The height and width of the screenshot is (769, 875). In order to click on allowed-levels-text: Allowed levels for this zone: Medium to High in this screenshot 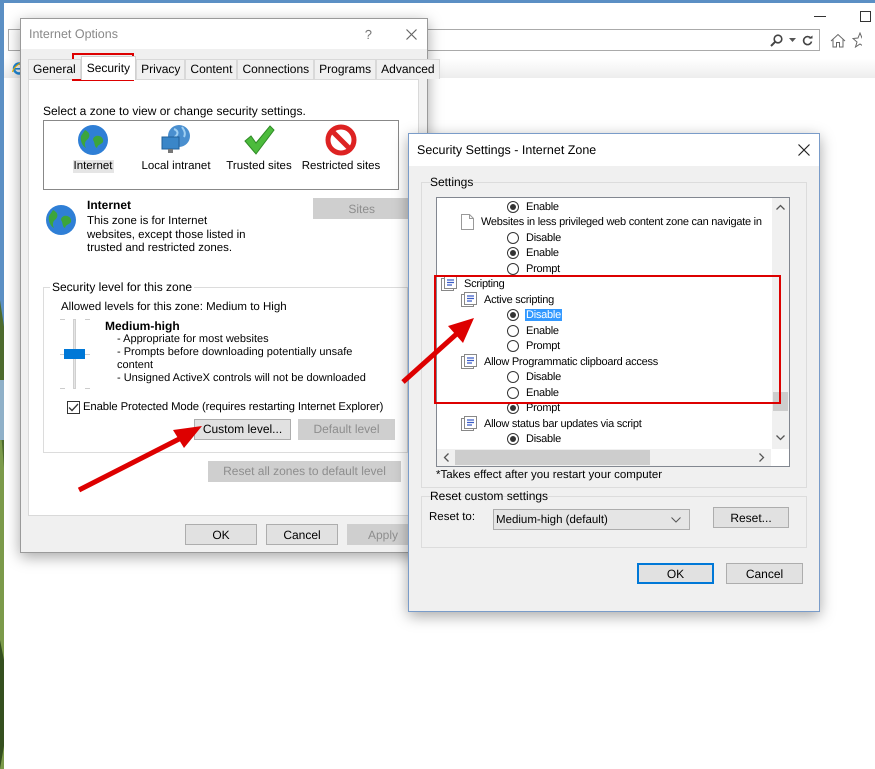, I will do `click(174, 306)`.